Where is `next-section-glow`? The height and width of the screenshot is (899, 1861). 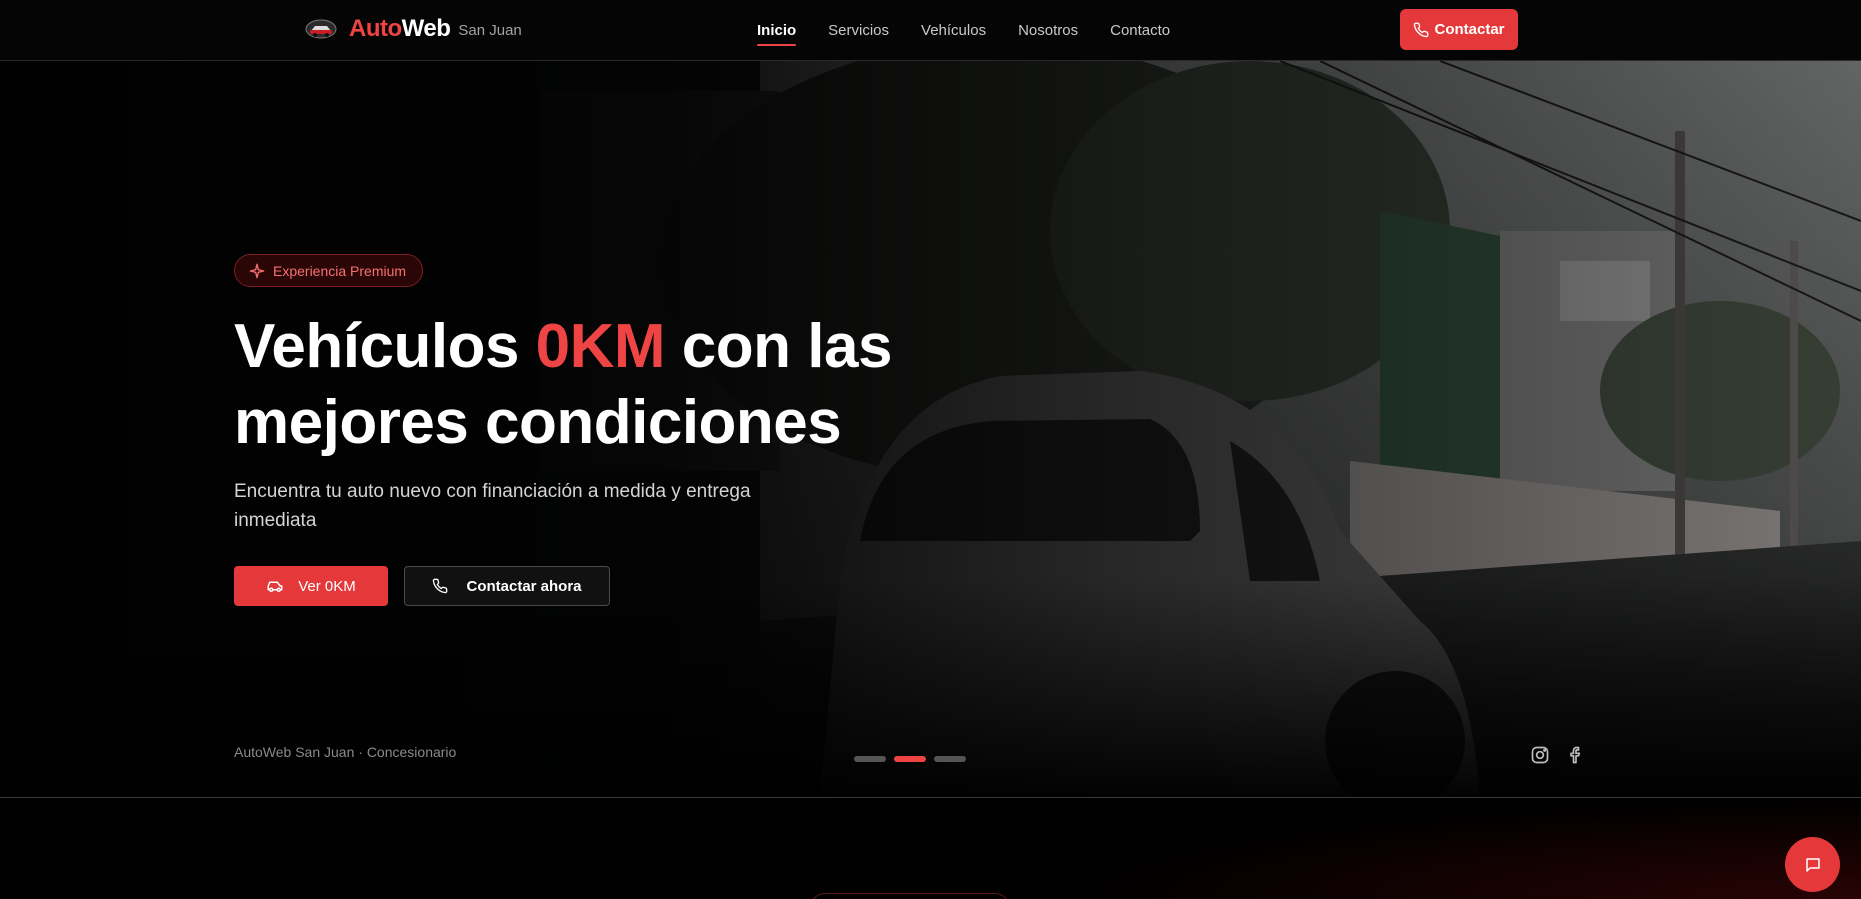 next-section-glow is located at coordinates (1461, 848).